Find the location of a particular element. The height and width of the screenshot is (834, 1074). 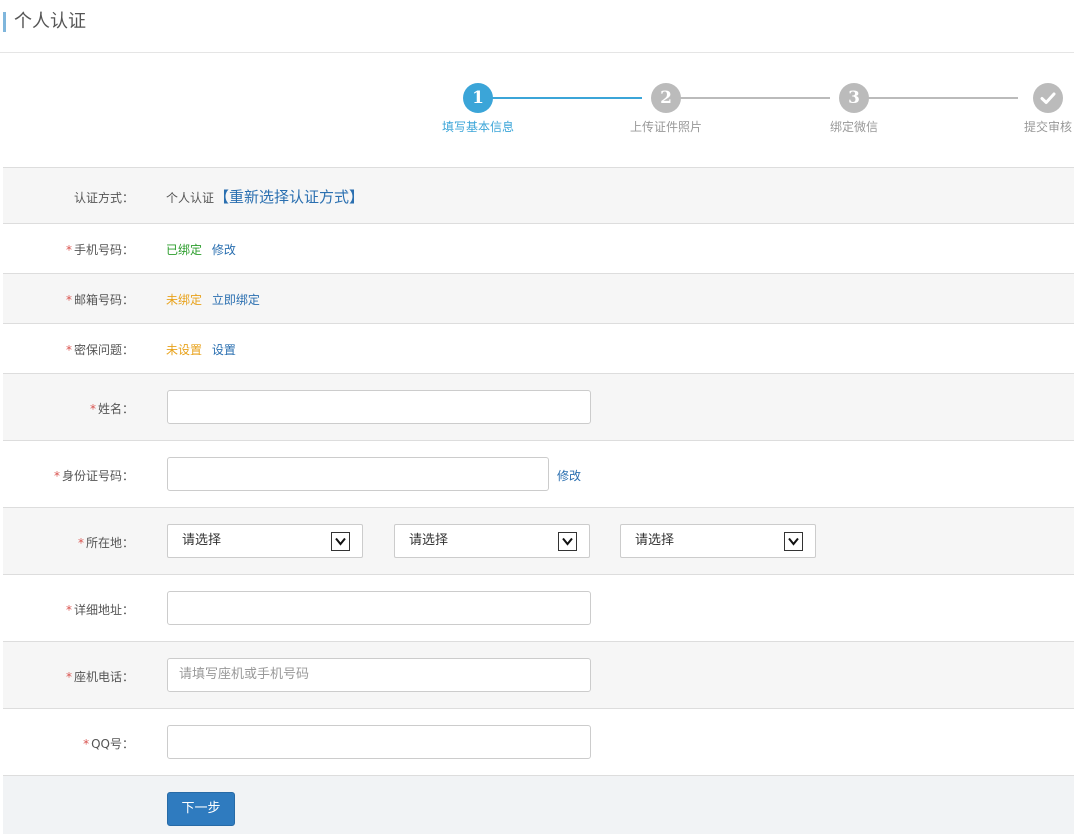

name-label-text: 姓名： is located at coordinates (115, 409).